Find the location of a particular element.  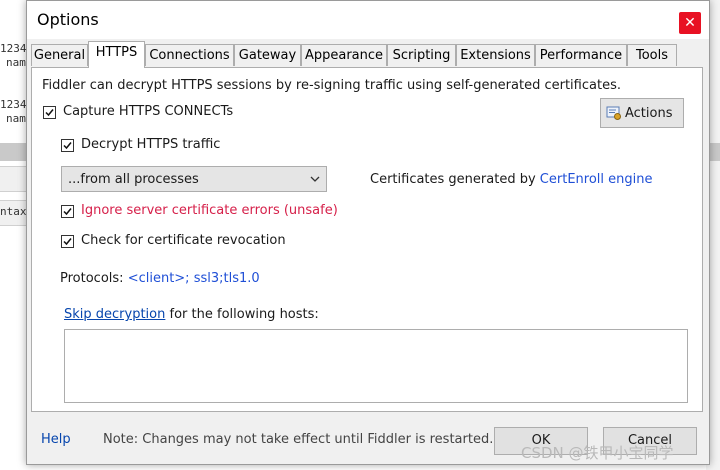

actions-label: Actions is located at coordinates (649, 113).